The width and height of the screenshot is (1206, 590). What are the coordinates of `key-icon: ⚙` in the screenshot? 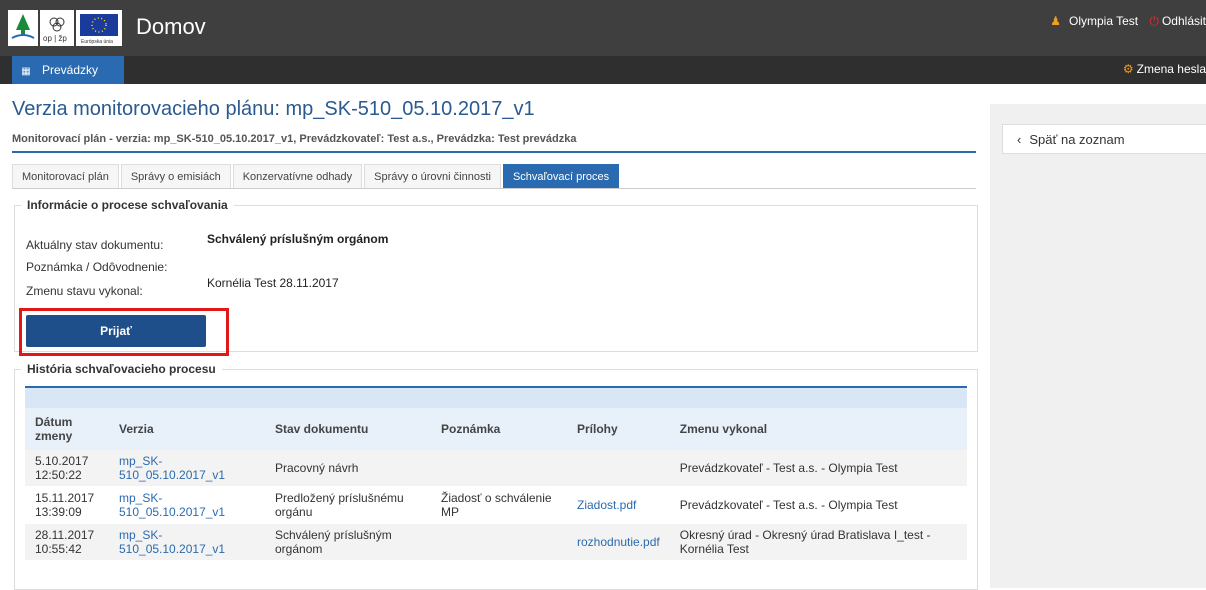 It's located at (1128, 69).